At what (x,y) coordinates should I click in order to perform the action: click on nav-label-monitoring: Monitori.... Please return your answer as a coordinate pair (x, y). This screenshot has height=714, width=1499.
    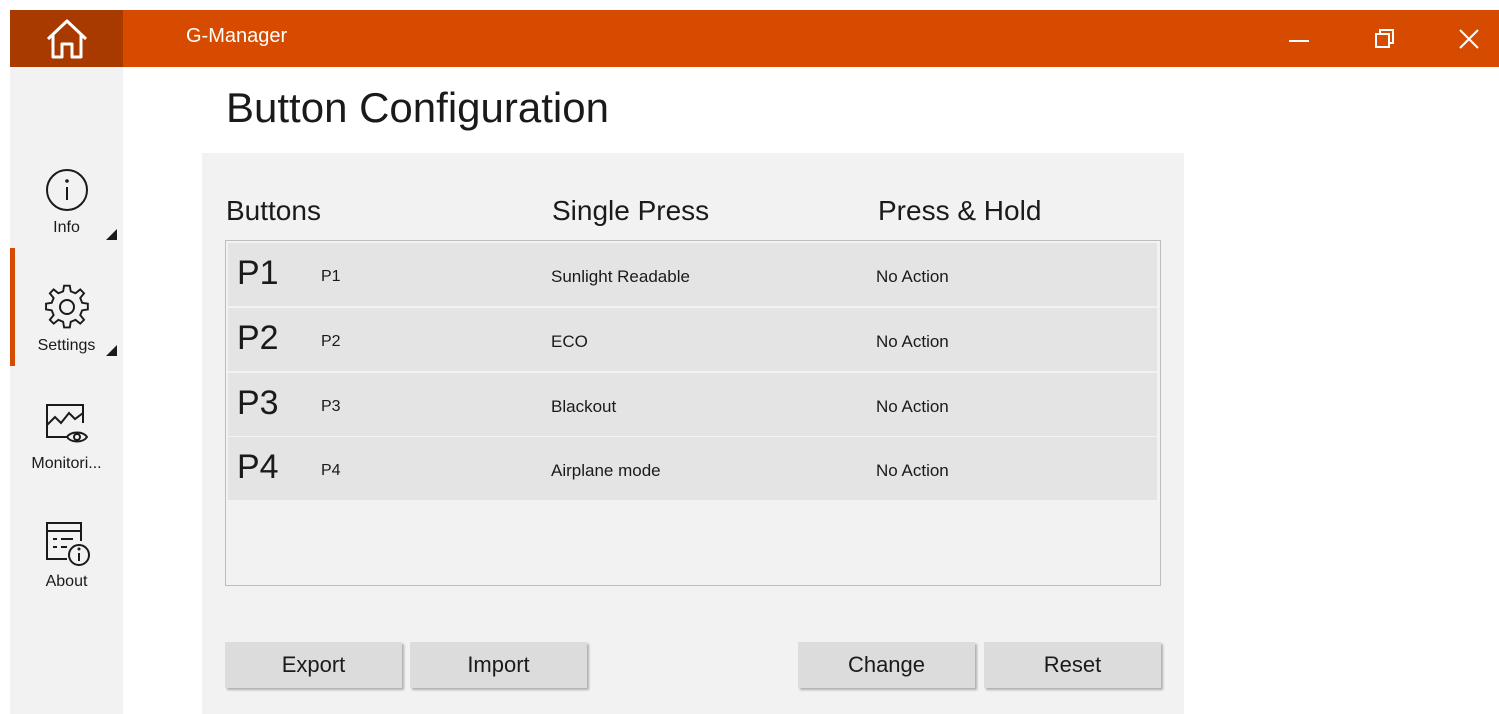
    Looking at the image, I should click on (66, 463).